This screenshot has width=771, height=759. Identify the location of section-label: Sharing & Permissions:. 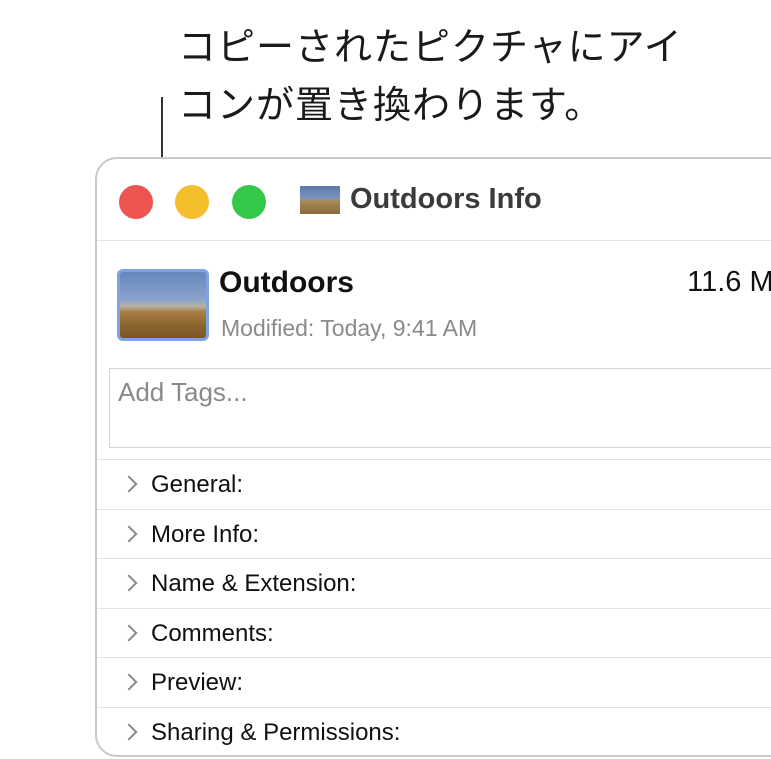
(276, 732).